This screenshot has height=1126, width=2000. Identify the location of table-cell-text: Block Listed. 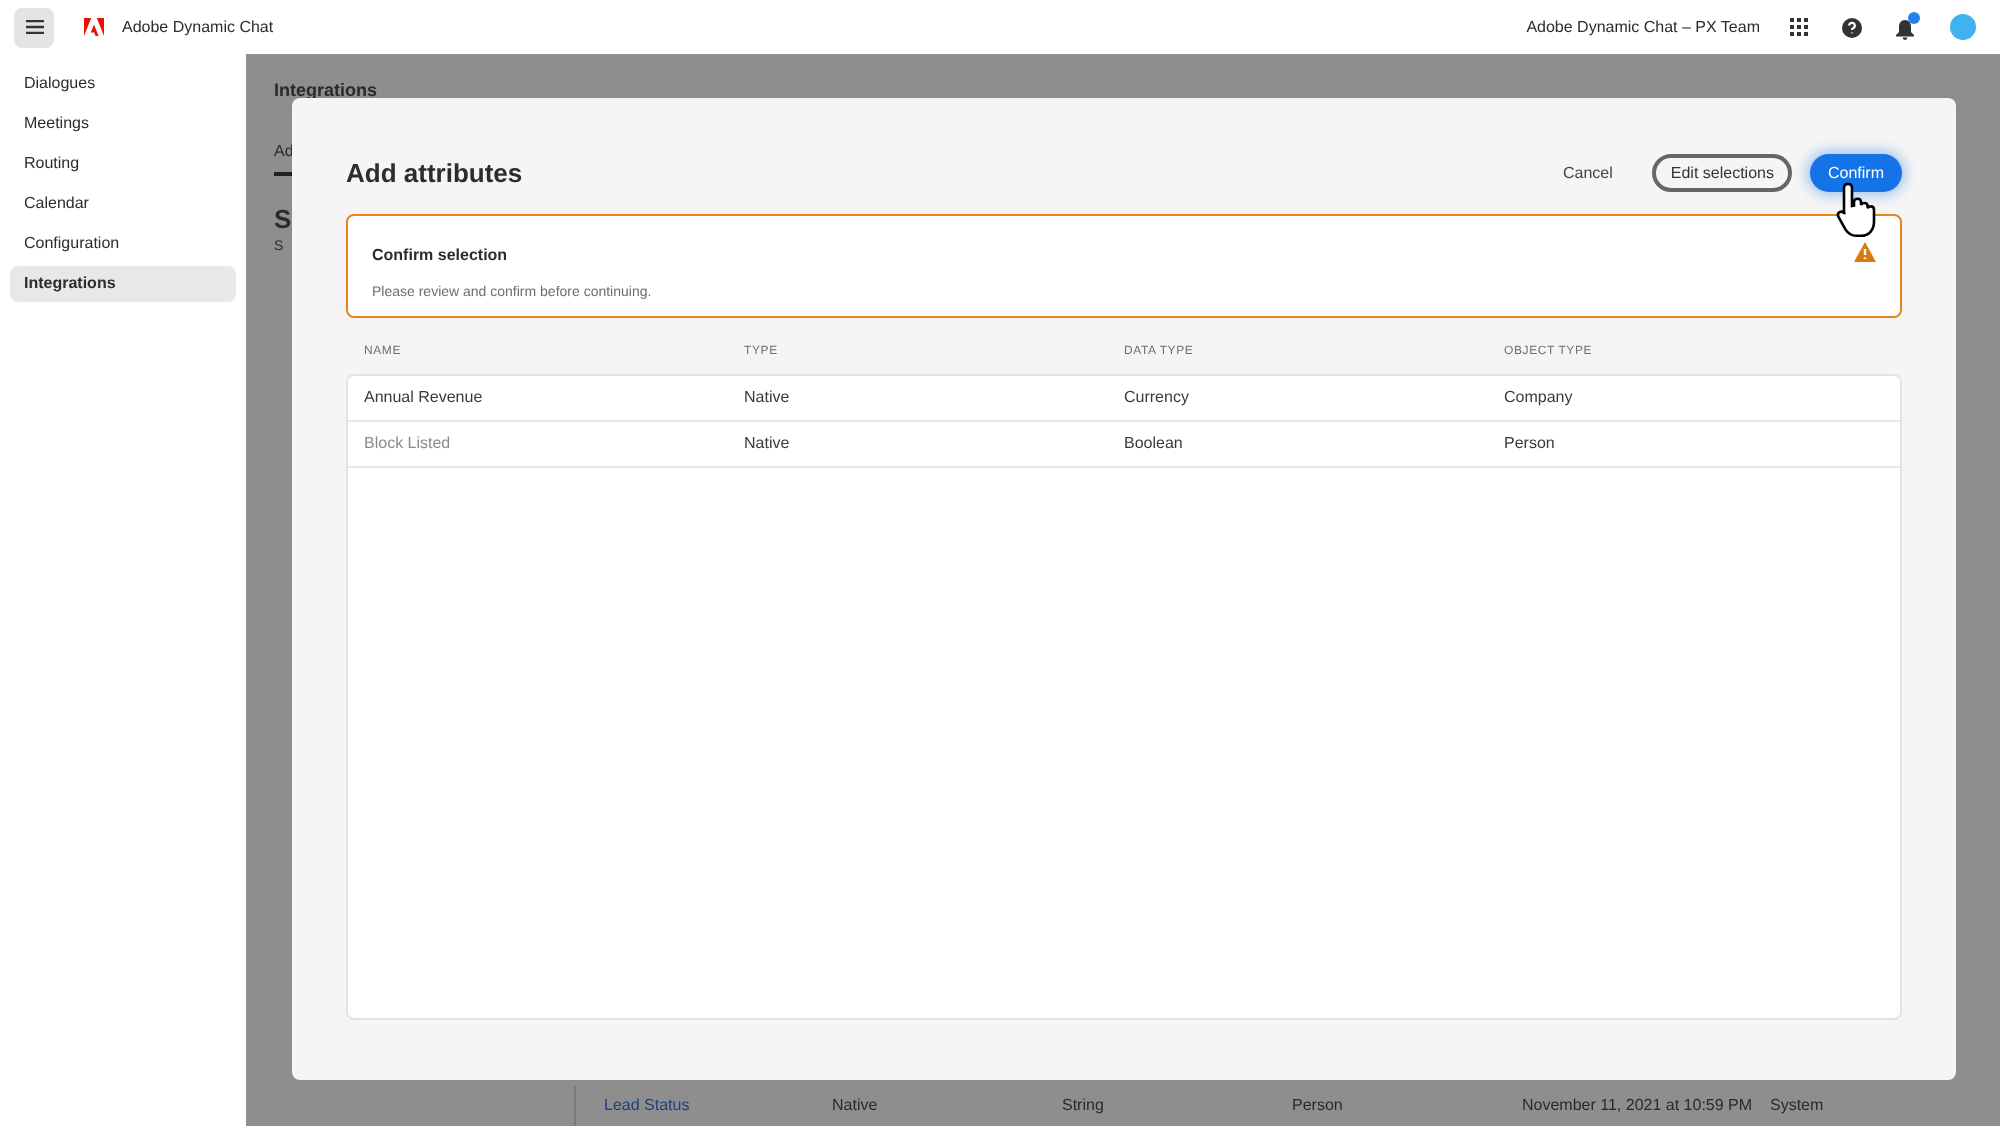
(408, 443).